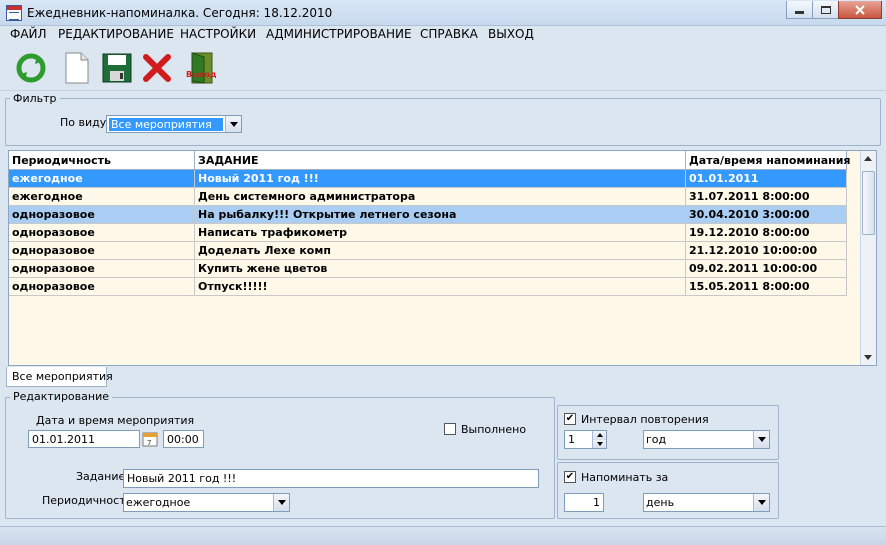 Image resolution: width=886 pixels, height=545 pixels. I want to click on close-button, so click(860, 10).